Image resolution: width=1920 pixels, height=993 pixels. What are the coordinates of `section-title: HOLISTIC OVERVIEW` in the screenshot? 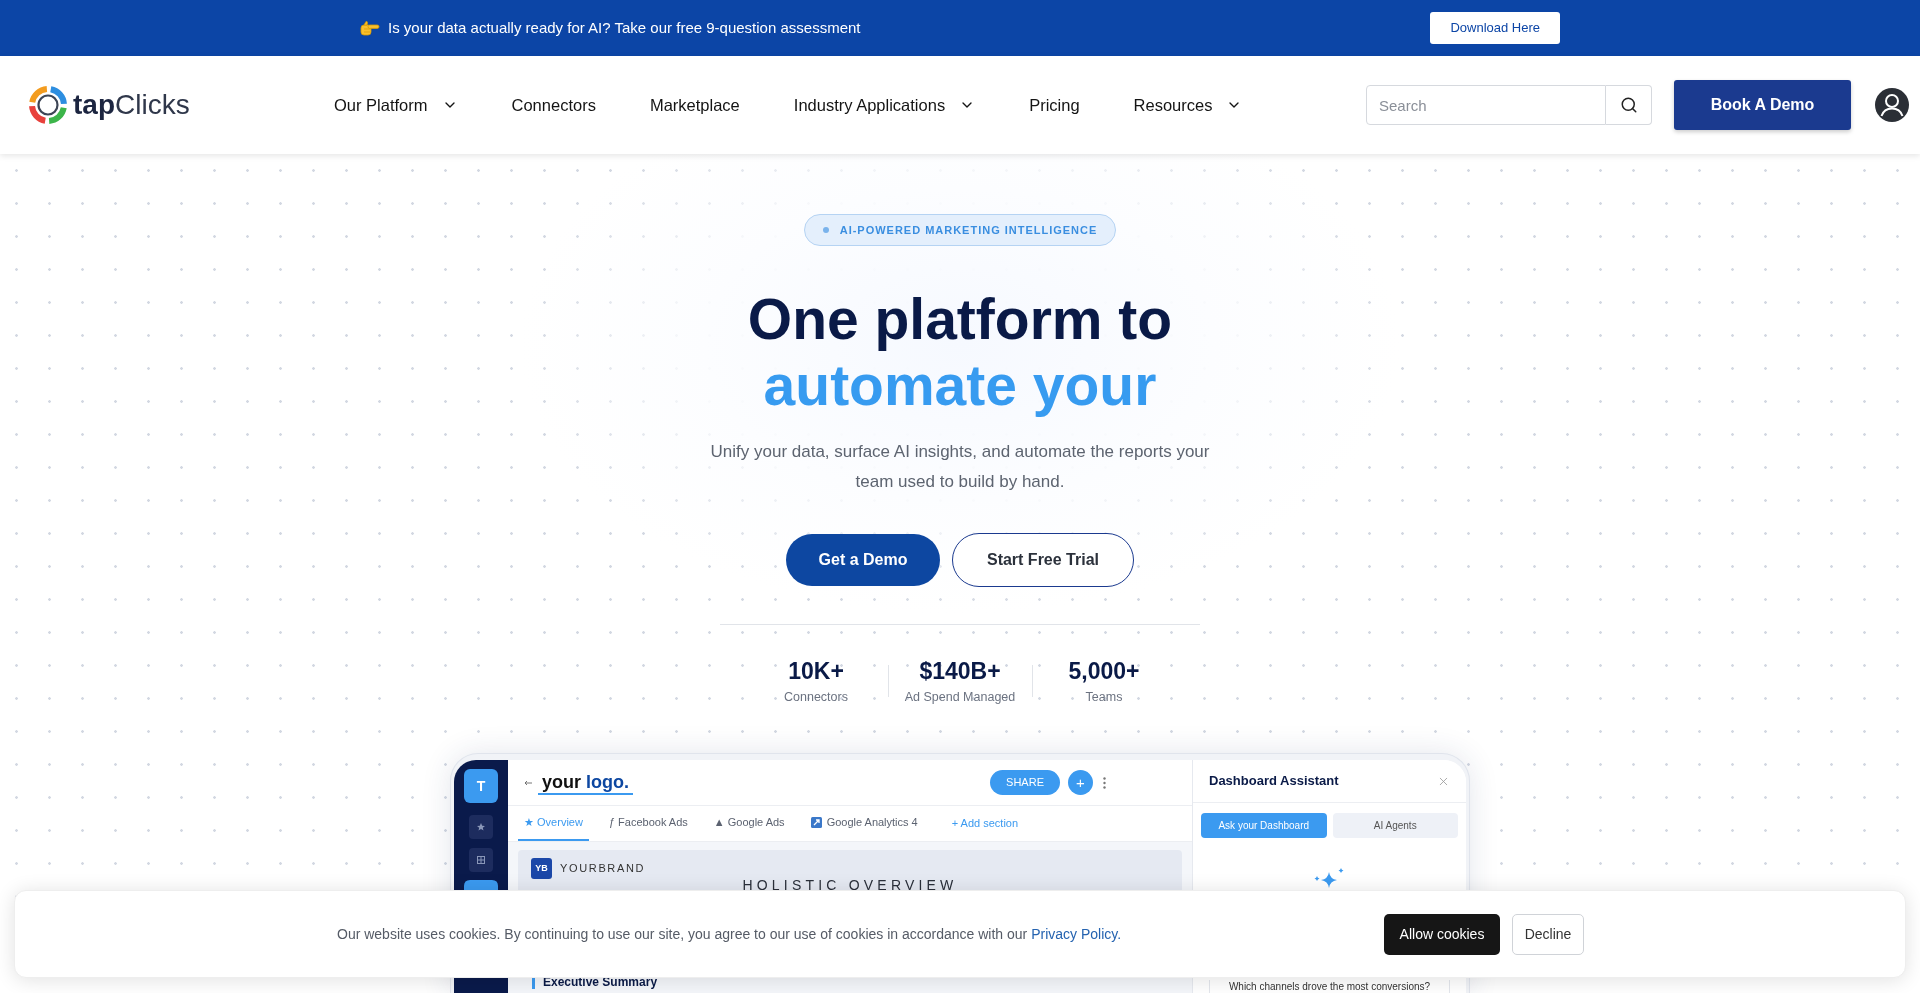 It's located at (850, 885).